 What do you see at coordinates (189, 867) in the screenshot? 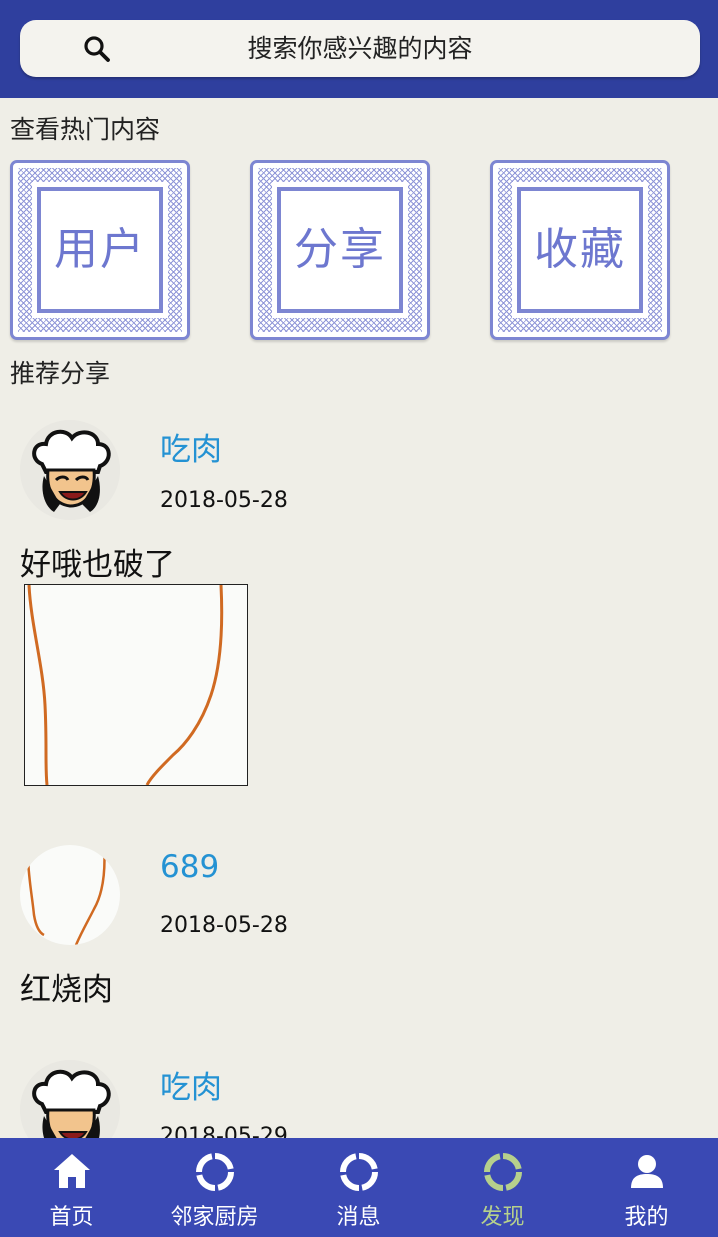
I see `post-username: 689` at bounding box center [189, 867].